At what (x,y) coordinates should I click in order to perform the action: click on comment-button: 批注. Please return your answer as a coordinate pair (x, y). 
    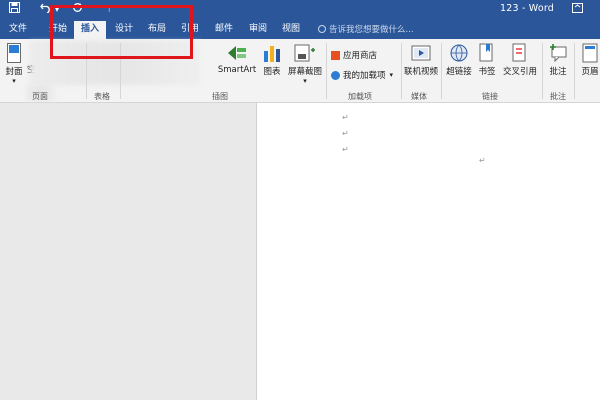
    Looking at the image, I should click on (558, 60).